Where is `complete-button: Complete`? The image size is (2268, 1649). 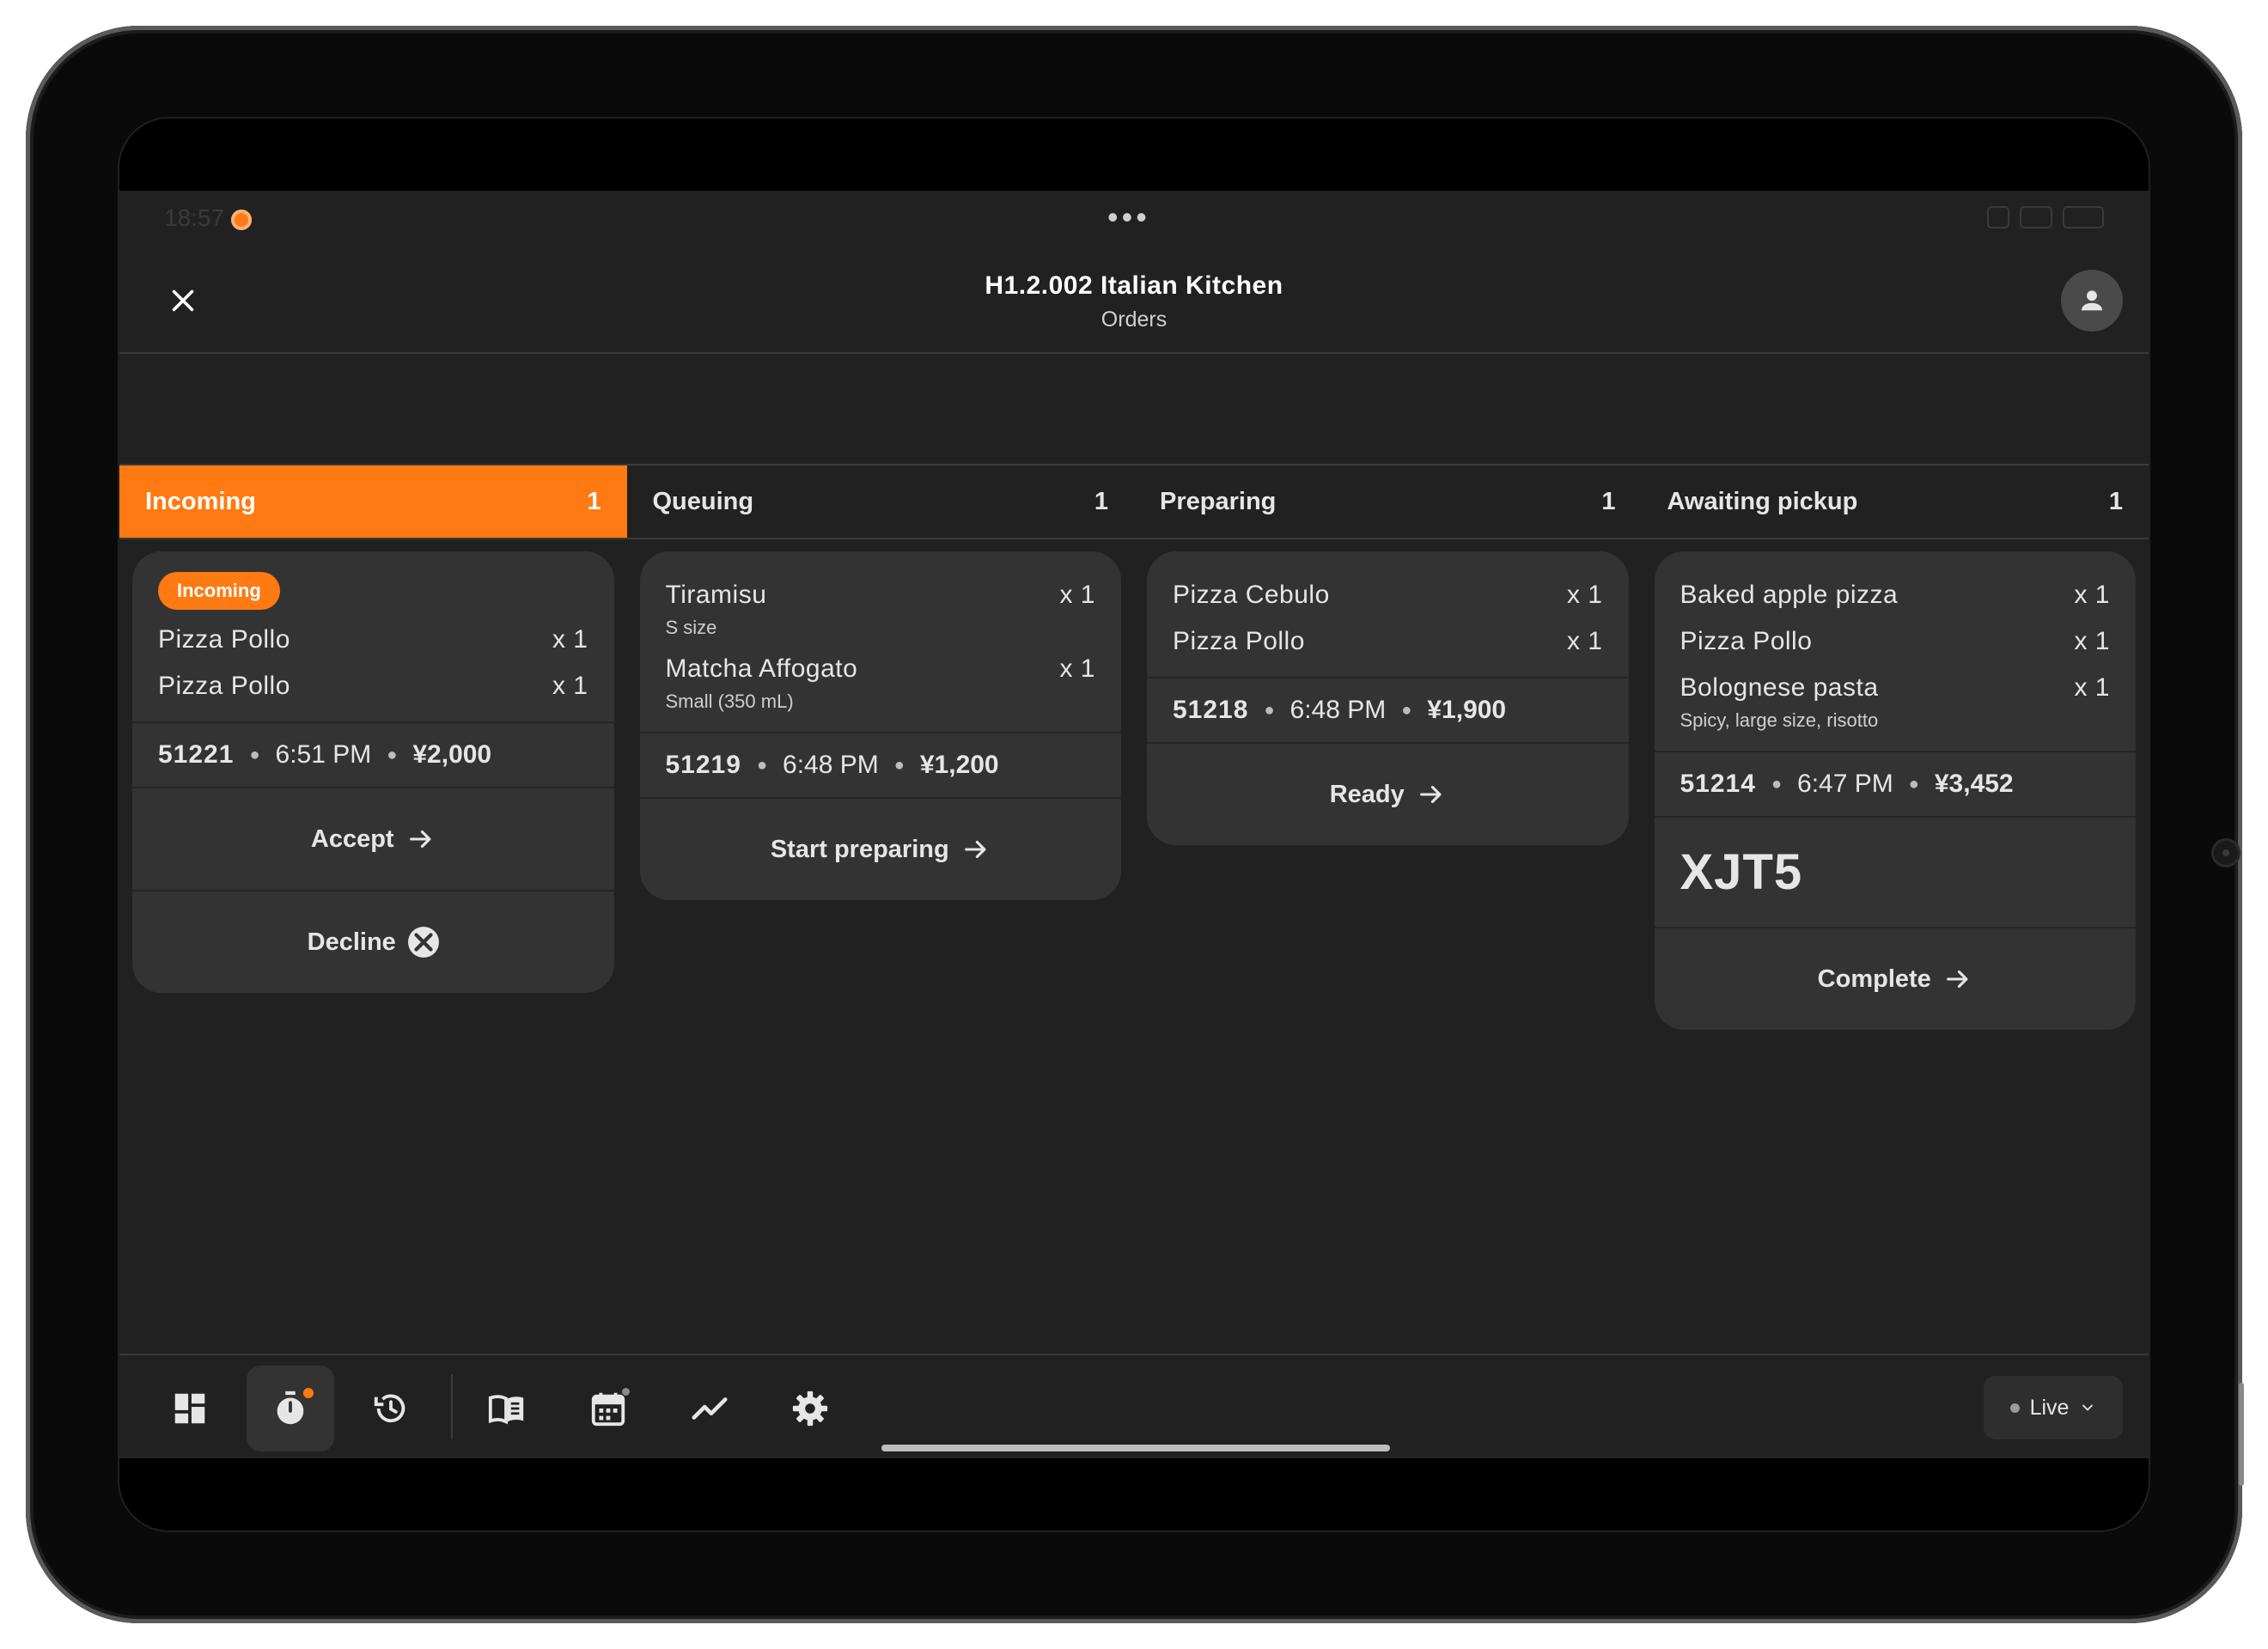 complete-button: Complete is located at coordinates (1895, 979).